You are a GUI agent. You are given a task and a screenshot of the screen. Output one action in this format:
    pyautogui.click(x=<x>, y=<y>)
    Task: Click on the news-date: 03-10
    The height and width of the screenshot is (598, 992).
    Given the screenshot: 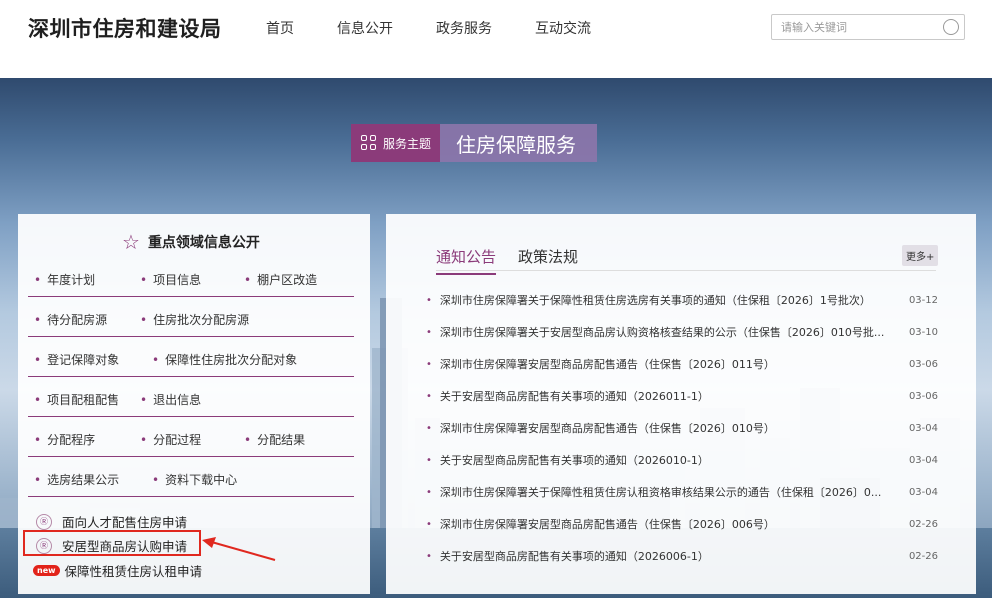 What is the action you would take?
    pyautogui.click(x=923, y=332)
    